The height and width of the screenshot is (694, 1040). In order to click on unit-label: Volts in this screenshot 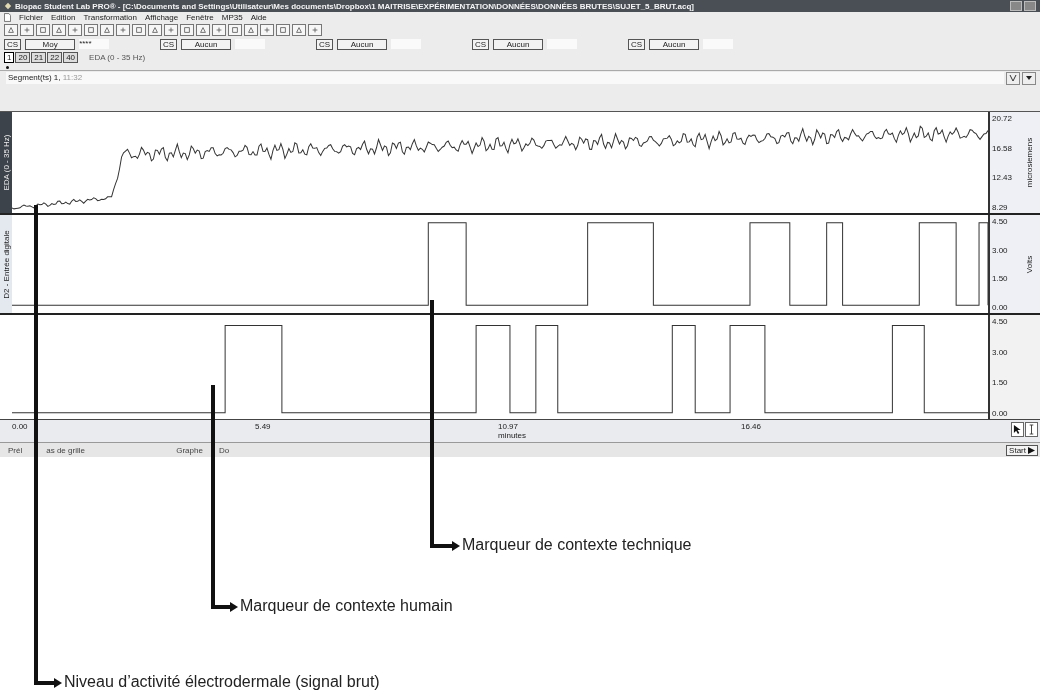, I will do `click(1030, 264)`.